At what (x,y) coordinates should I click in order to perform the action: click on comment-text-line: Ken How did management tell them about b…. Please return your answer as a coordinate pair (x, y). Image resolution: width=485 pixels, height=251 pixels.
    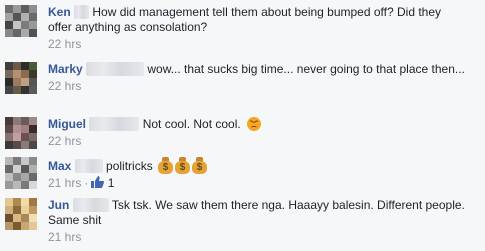
    Looking at the image, I should click on (258, 20).